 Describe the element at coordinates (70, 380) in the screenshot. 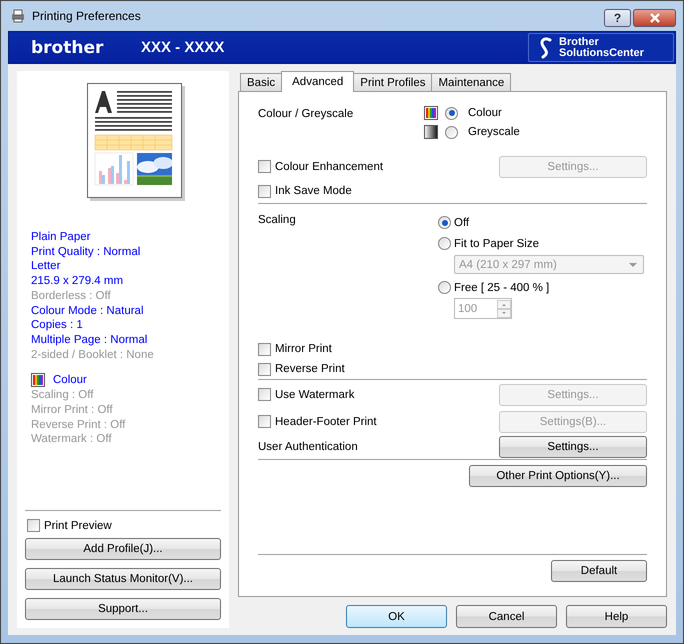

I see `colour-mode-summary: Colour` at that location.